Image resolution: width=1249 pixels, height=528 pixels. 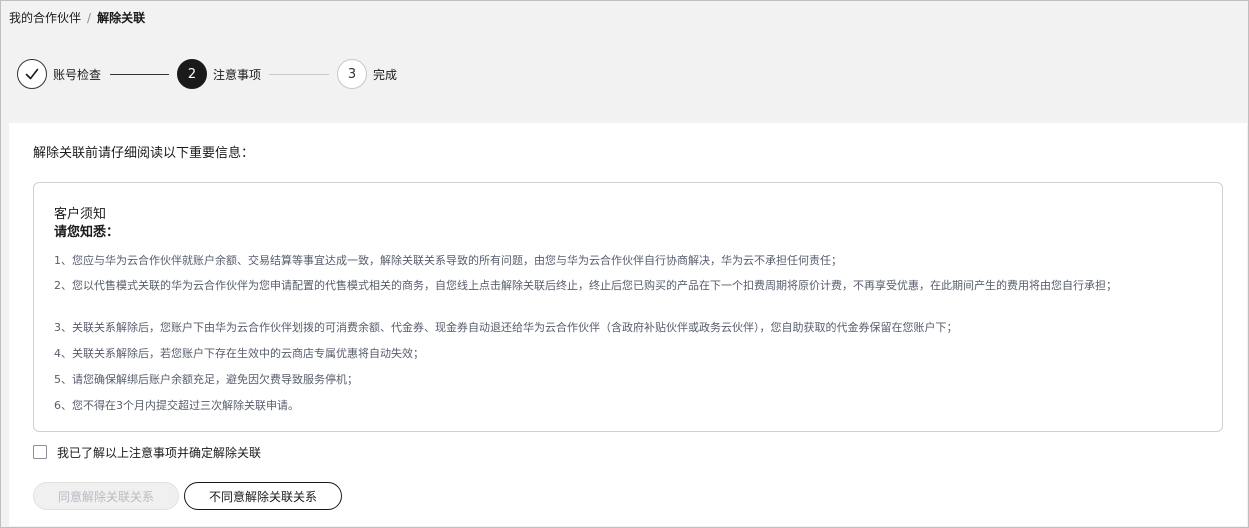 What do you see at coordinates (239, 353) in the screenshot?
I see `notice-item: 4、关联关系解除后，若您账户下存在生效中的云商店专属优惠将自动失效；` at bounding box center [239, 353].